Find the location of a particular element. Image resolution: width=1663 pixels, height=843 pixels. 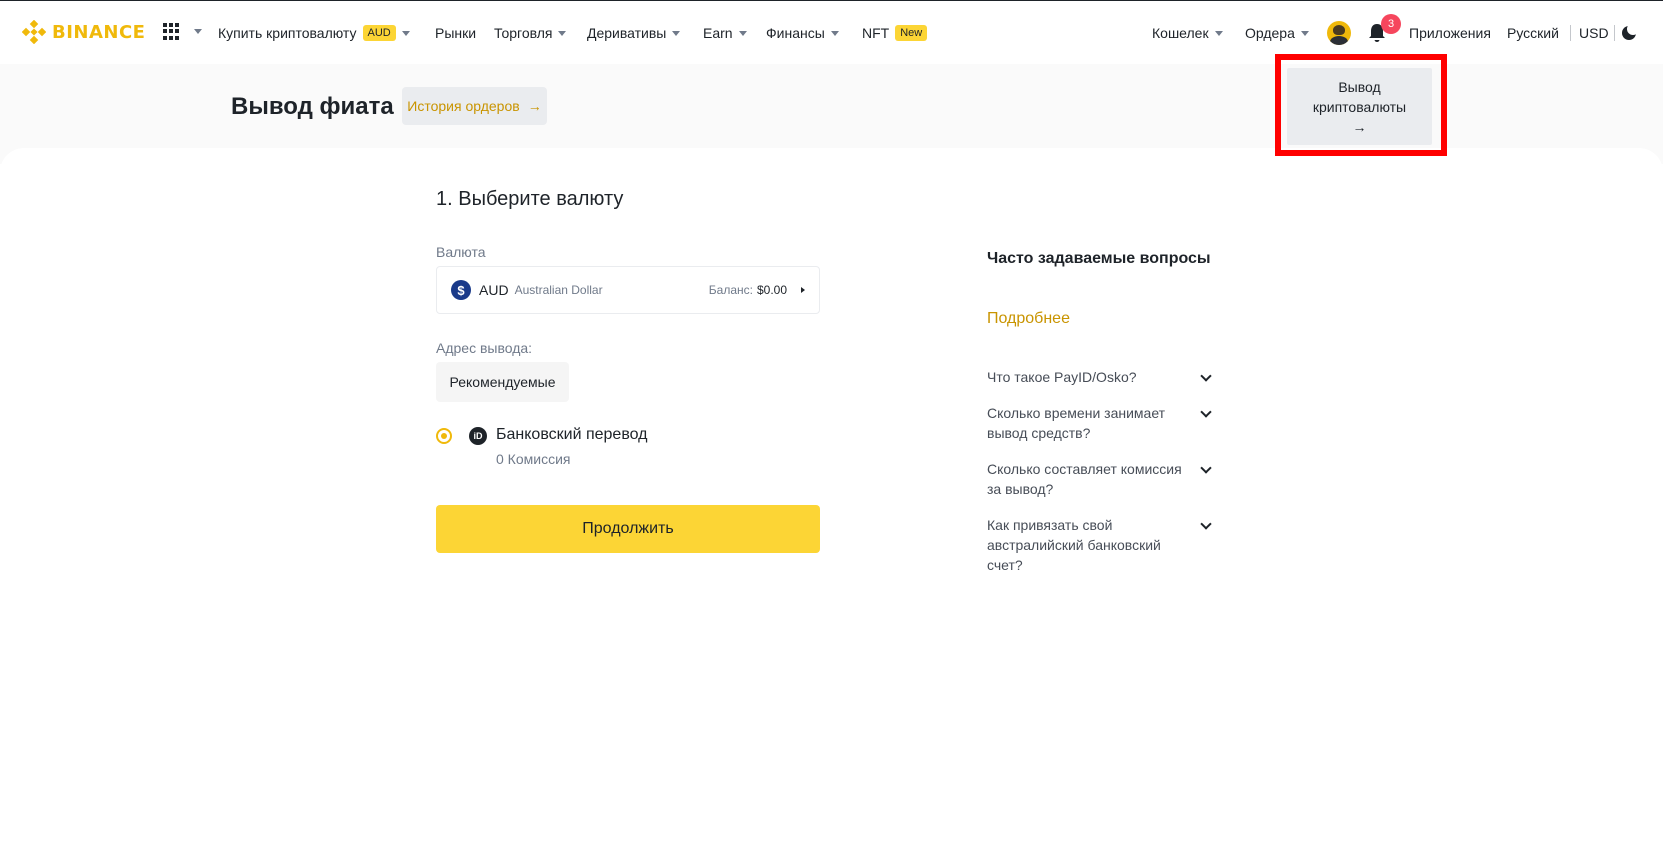

currency-badge: AUD is located at coordinates (379, 33).